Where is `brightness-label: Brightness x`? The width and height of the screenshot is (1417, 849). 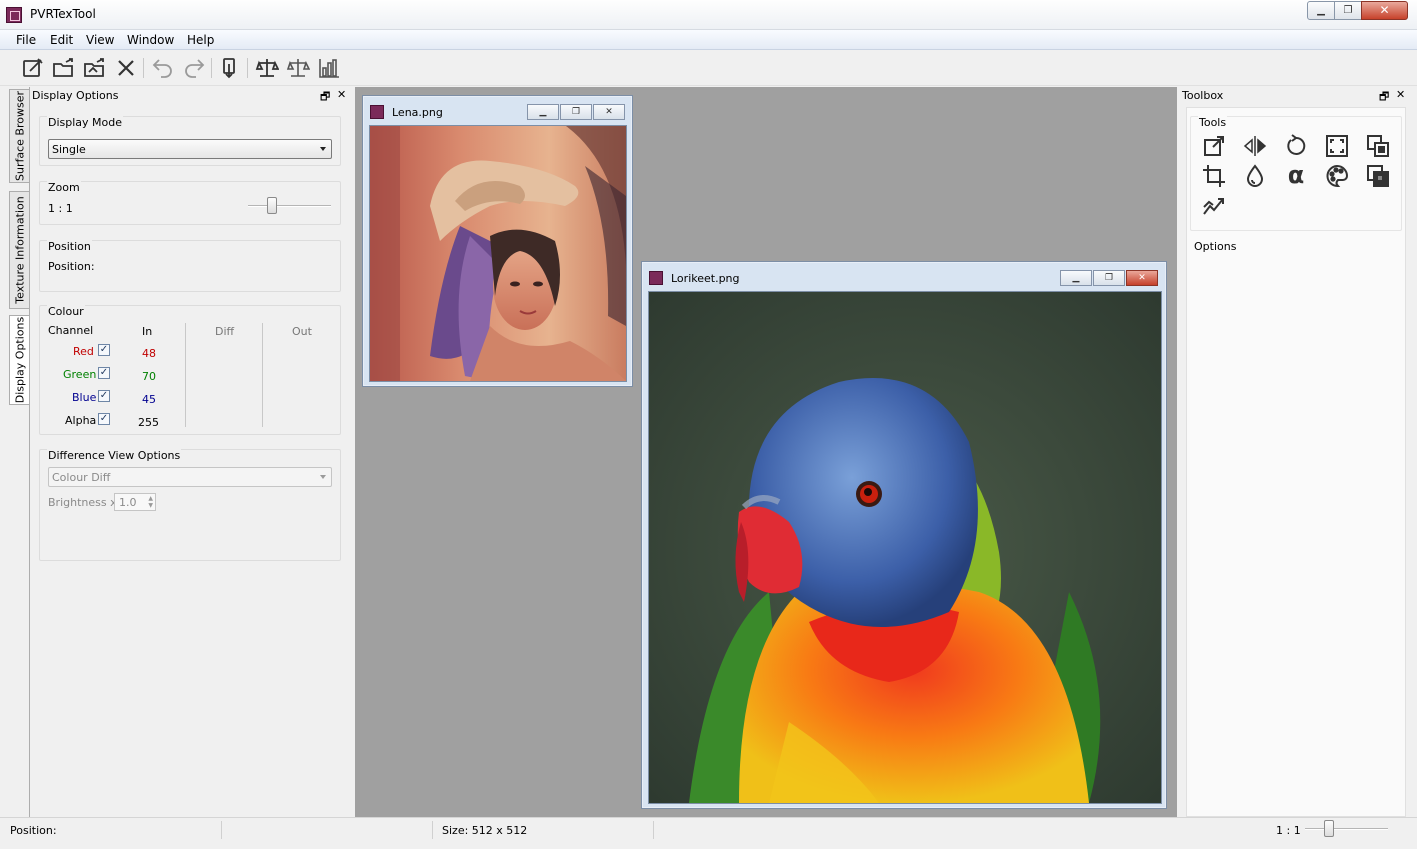 brightness-label: Brightness x is located at coordinates (82, 502).